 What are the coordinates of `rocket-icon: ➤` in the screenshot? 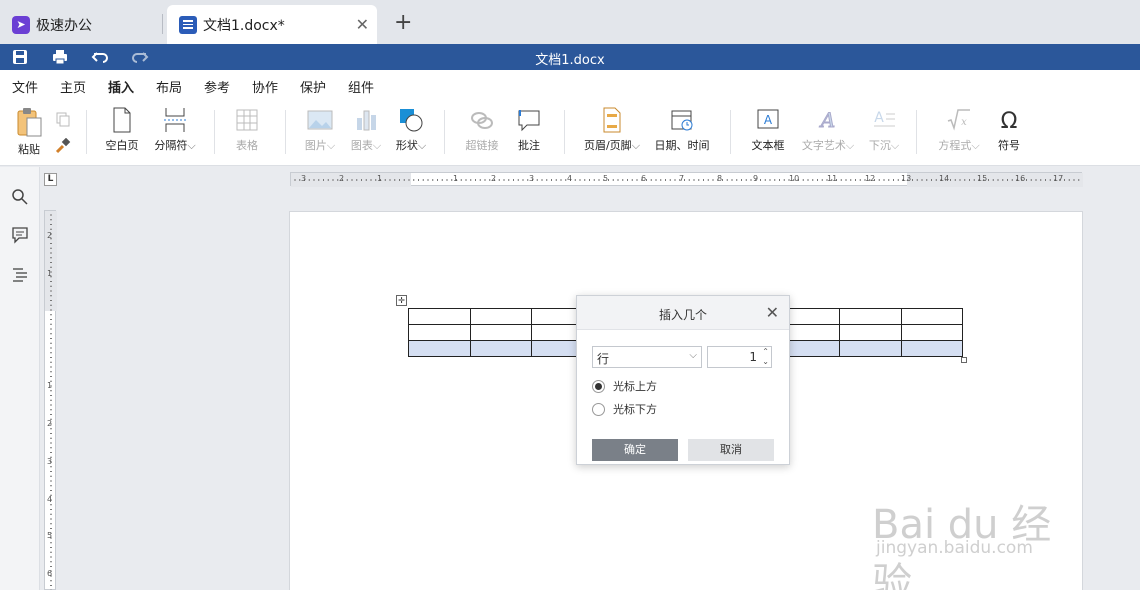 It's located at (21, 24).